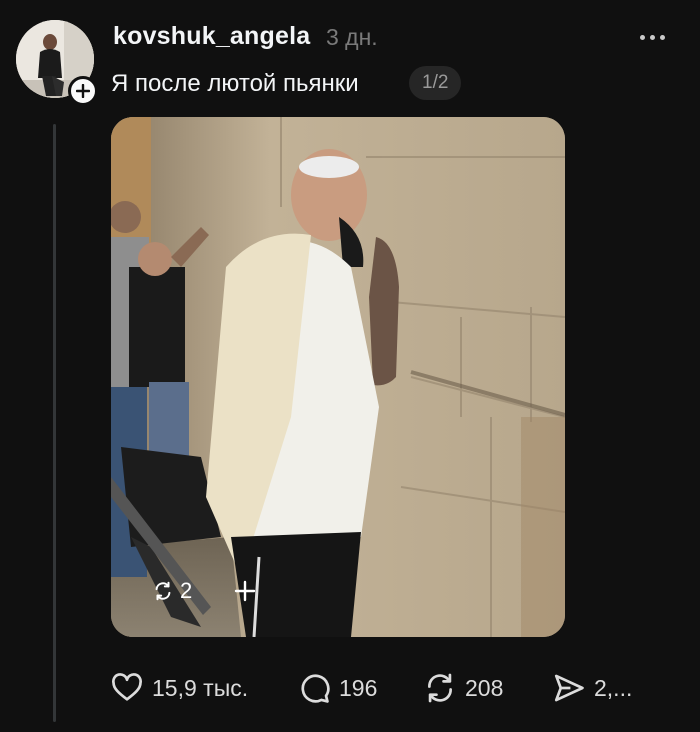 This screenshot has width=700, height=732. What do you see at coordinates (463, 688) in the screenshot?
I see `repost-button: 208` at bounding box center [463, 688].